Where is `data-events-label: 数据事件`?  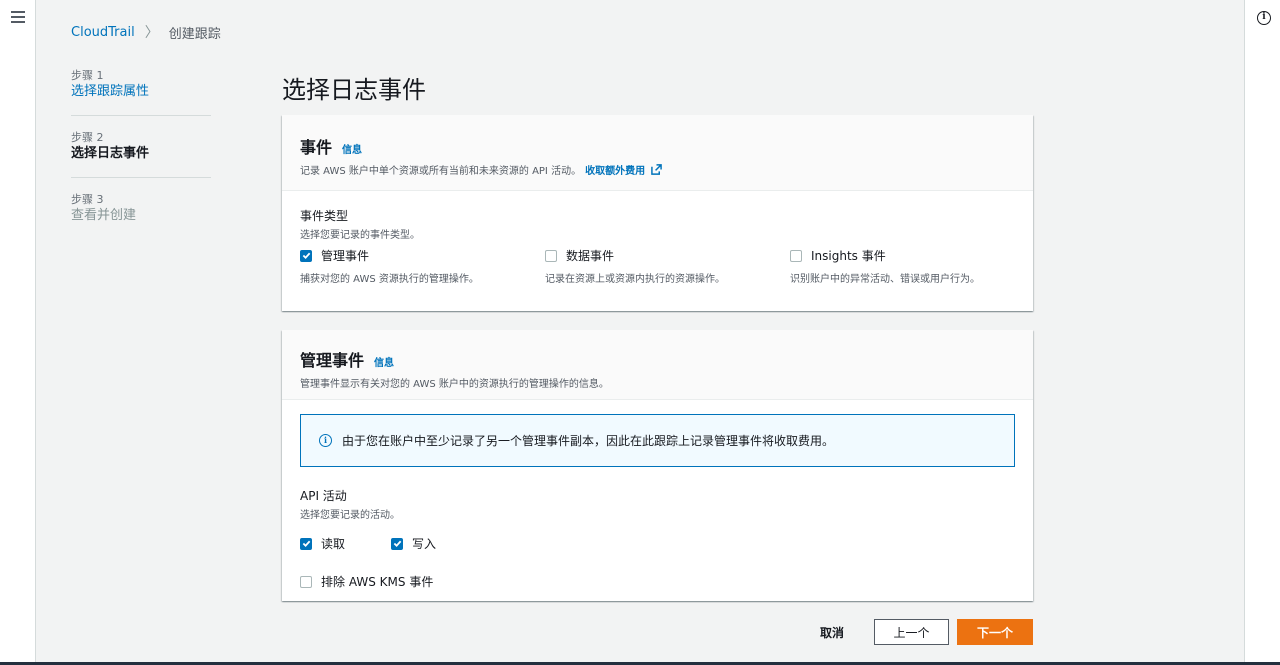
data-events-label: 数据事件 is located at coordinates (590, 256).